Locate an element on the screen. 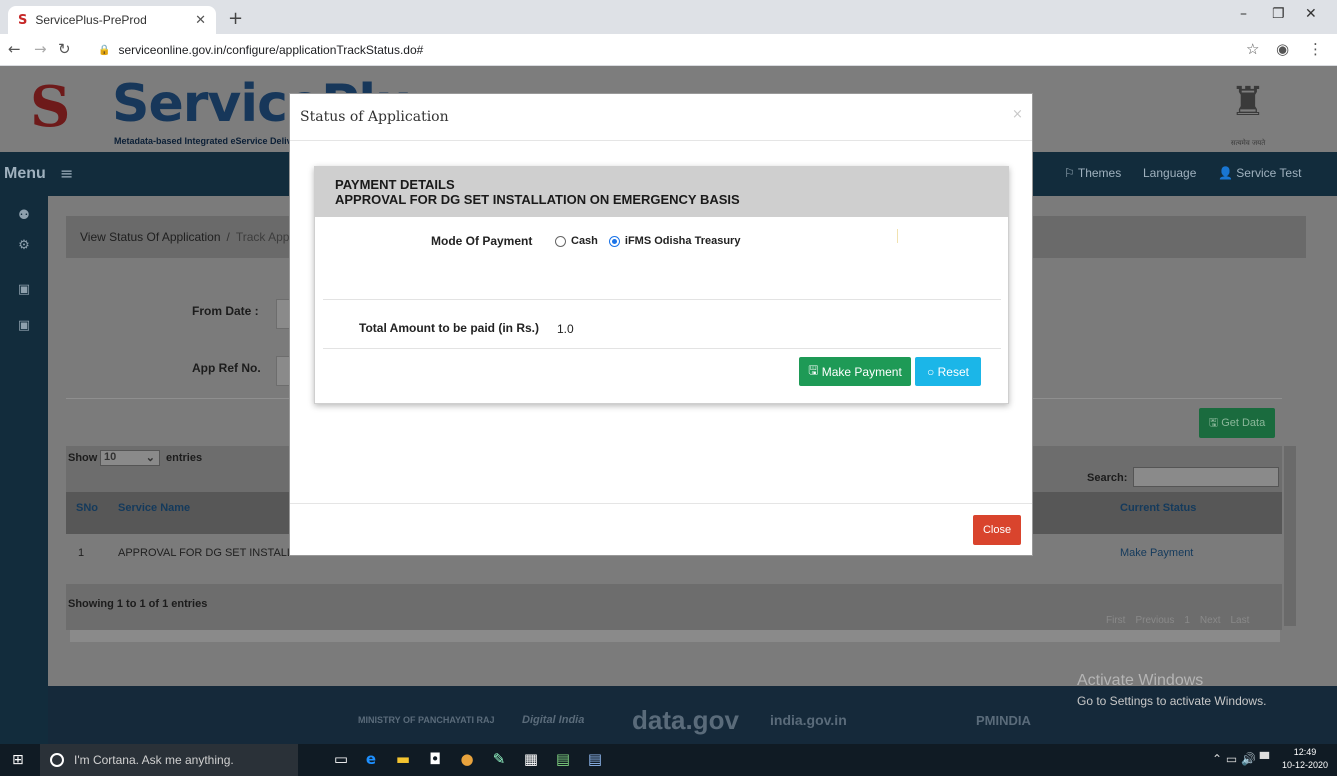  ifms-option-label: iFMS Odisha Treasury is located at coordinates (683, 241).